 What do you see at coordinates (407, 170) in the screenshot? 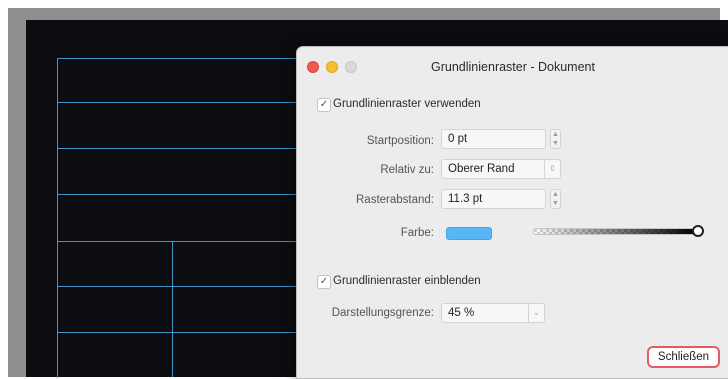
I see `relative-to-label: Relativ zu:` at bounding box center [407, 170].